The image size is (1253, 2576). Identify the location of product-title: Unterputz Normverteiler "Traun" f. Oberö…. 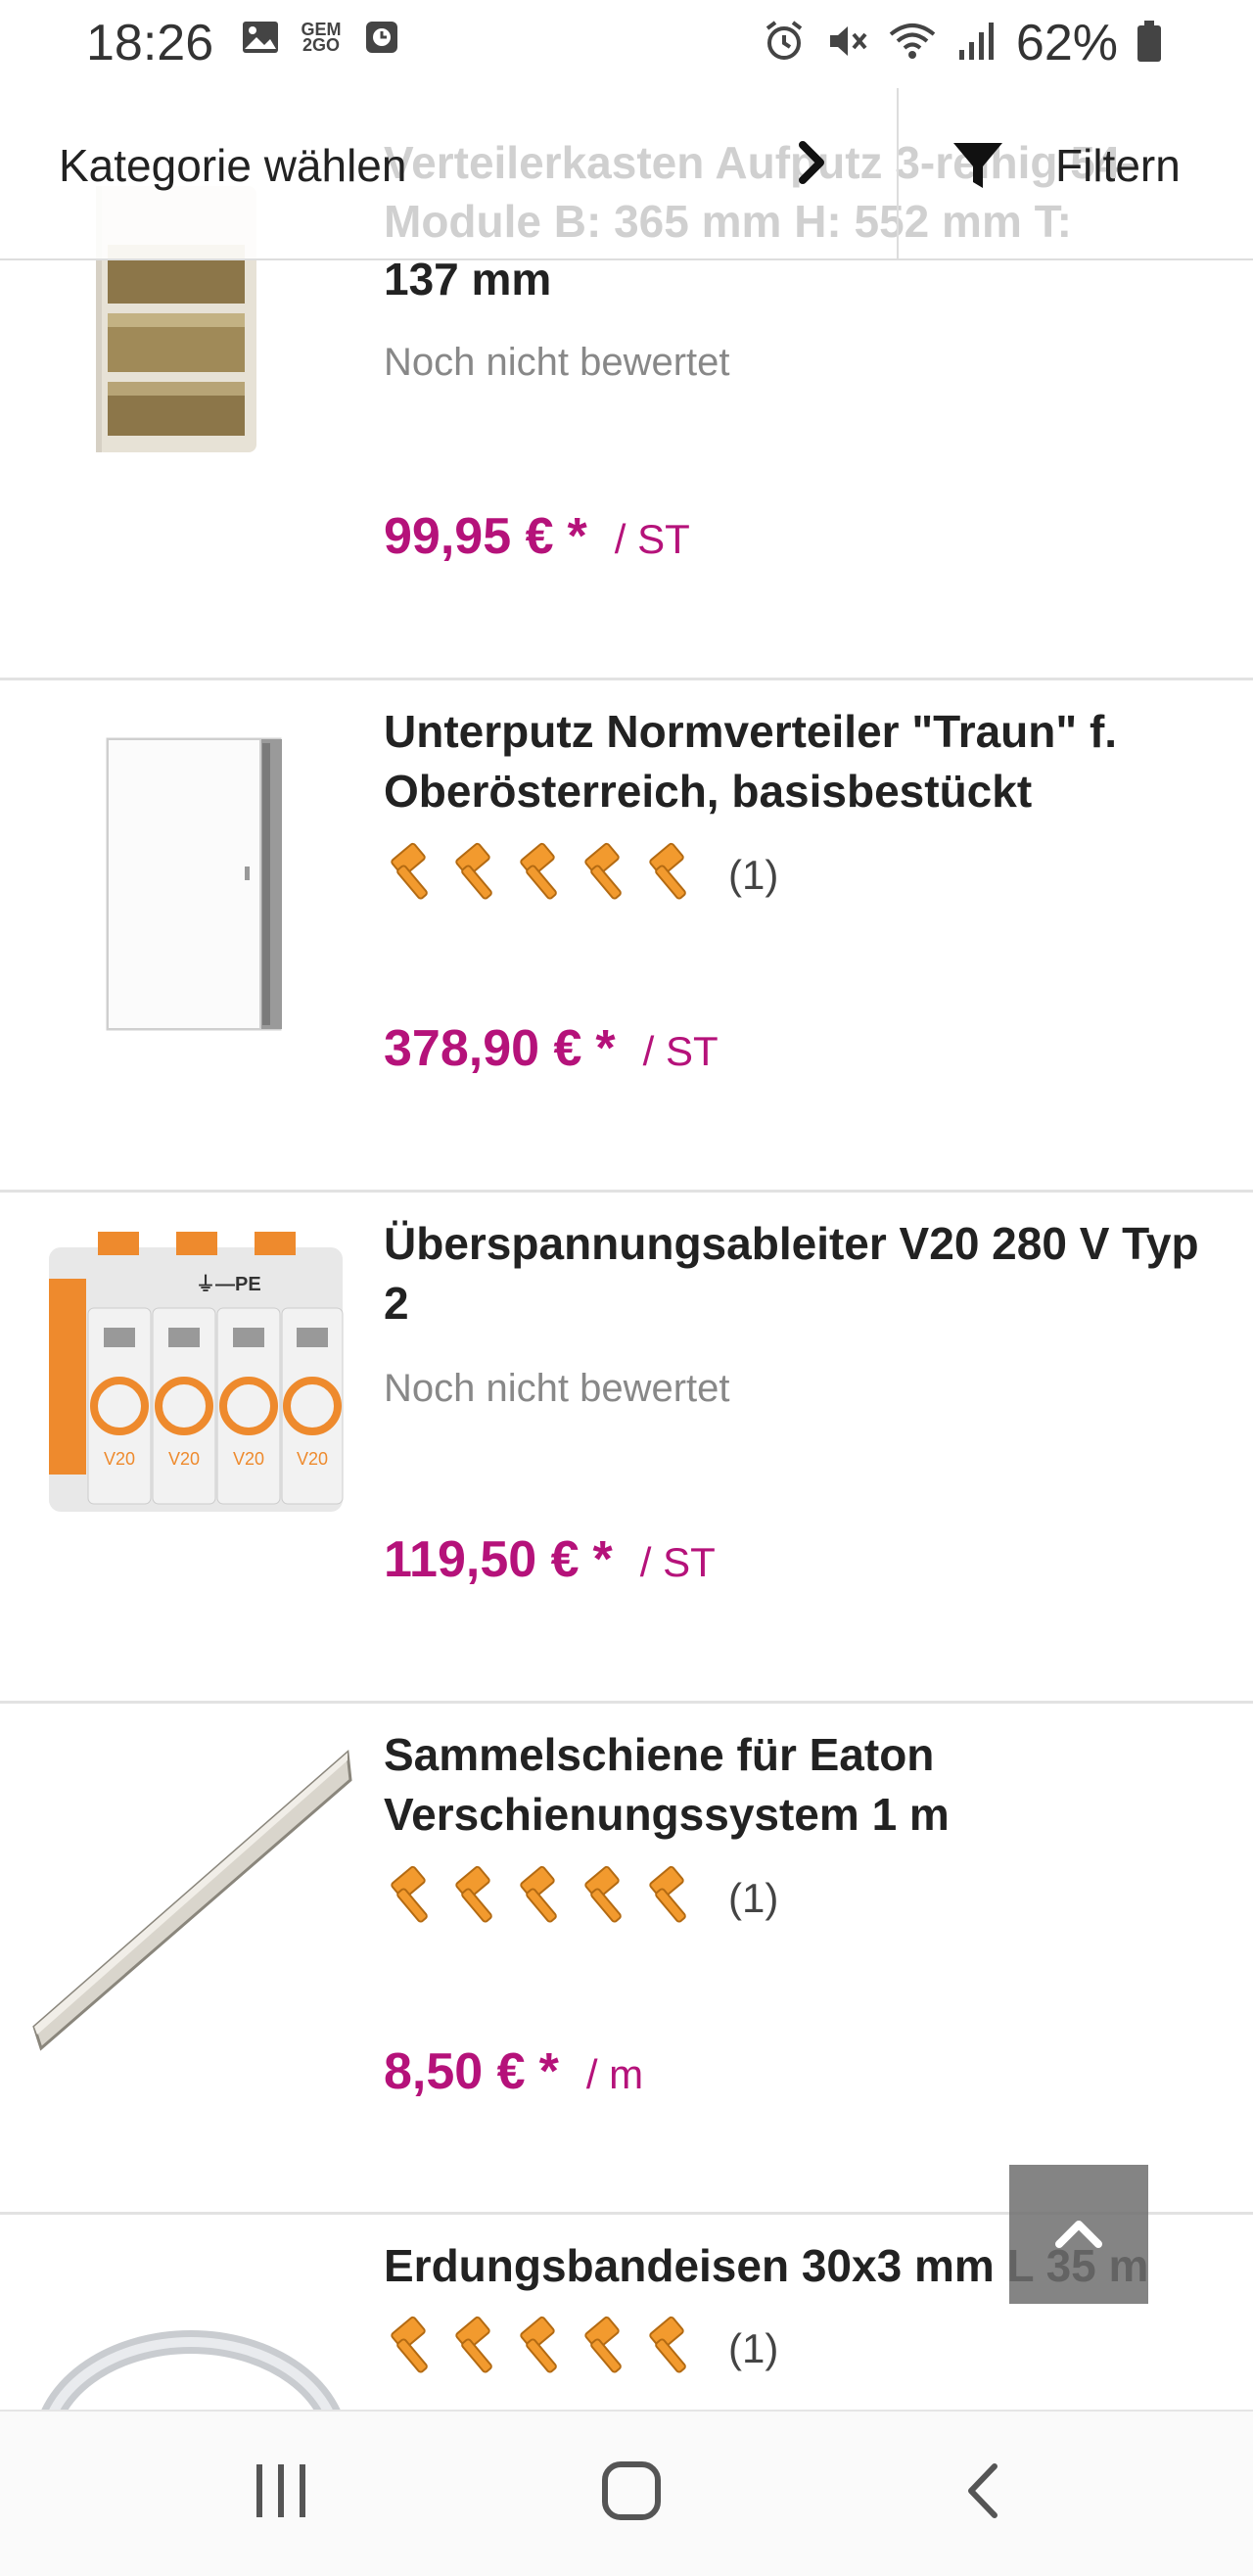
(805, 761).